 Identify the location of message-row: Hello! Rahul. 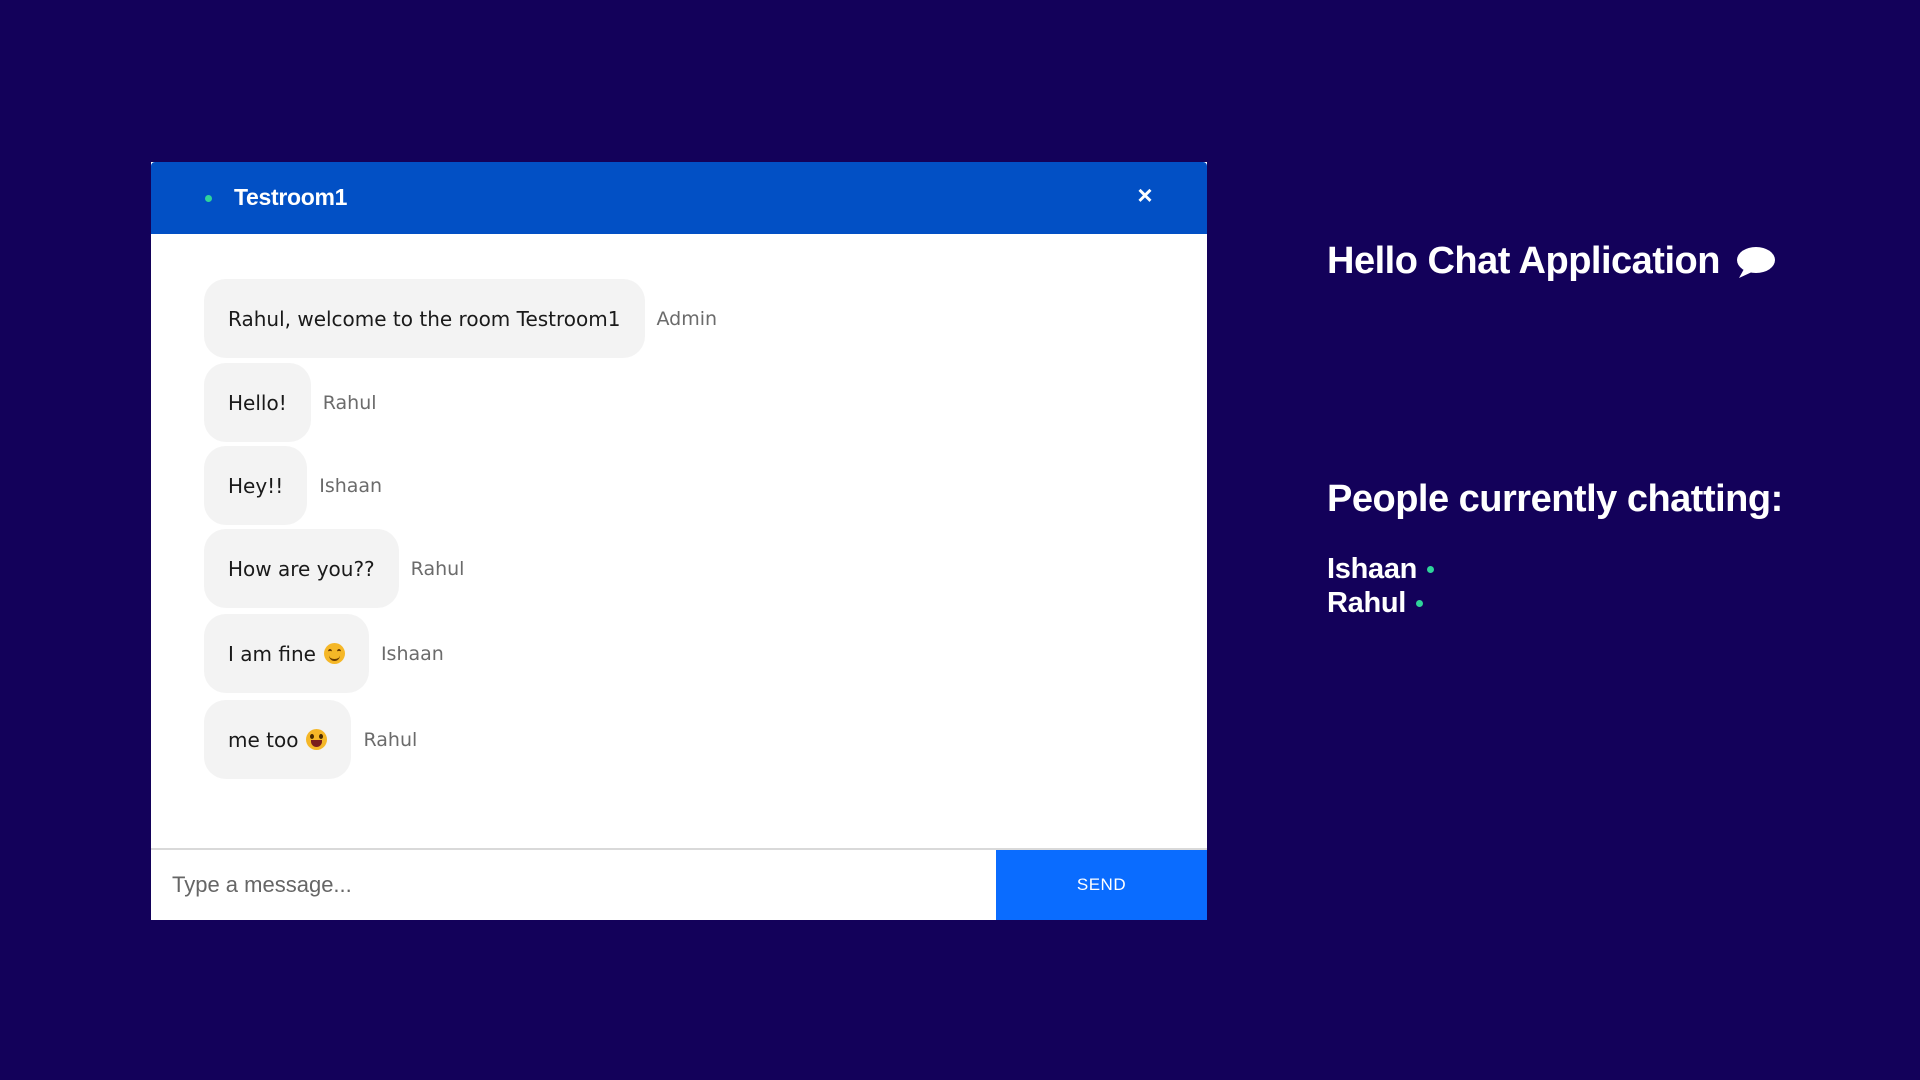
(290, 402).